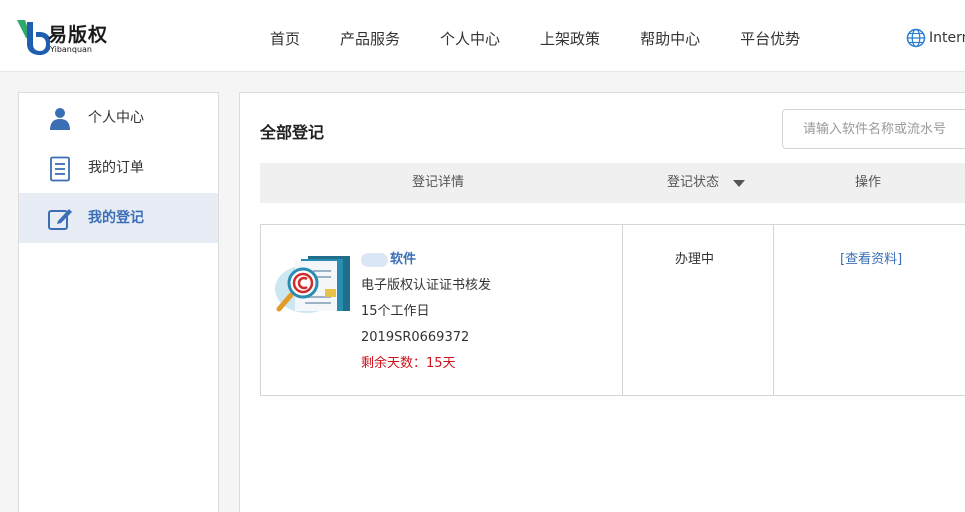 This screenshot has height=512, width=965. Describe the element at coordinates (403, 260) in the screenshot. I see `software-name: 软件` at that location.